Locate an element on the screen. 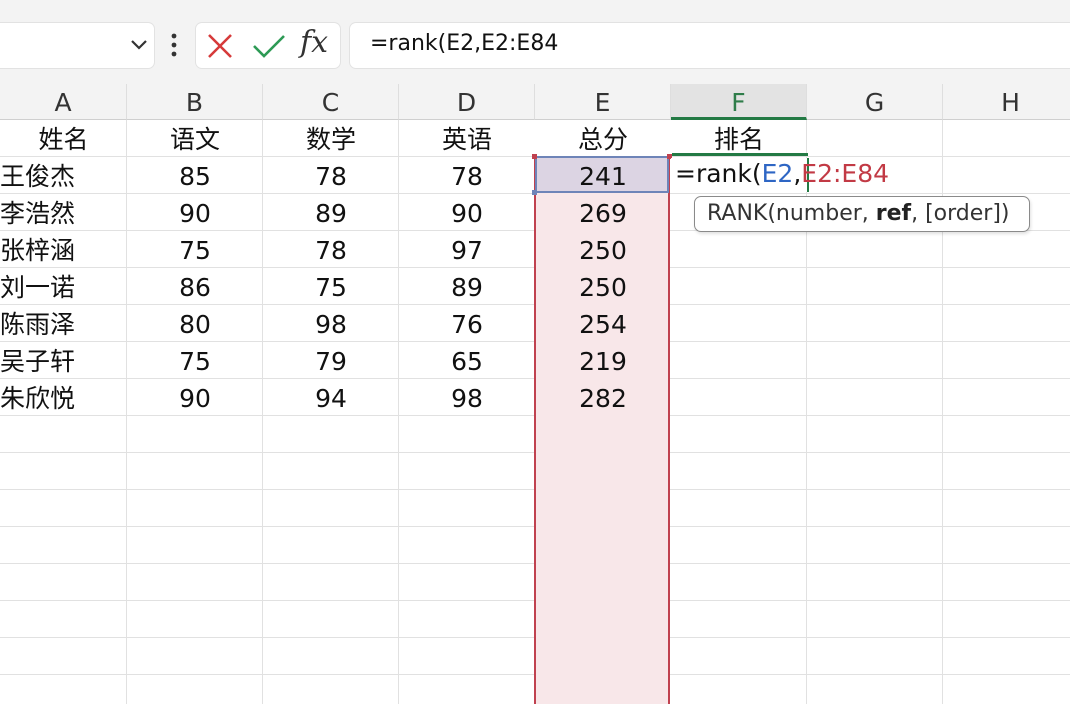 This screenshot has height=704, width=1070. header-name: 姓名 is located at coordinates (63, 138).